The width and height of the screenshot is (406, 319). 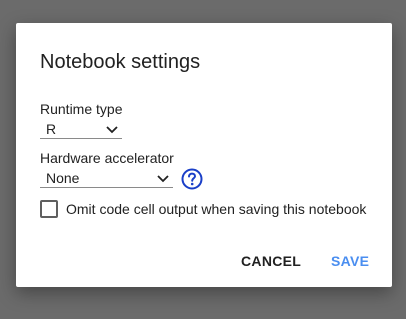 What do you see at coordinates (63, 178) in the screenshot?
I see `hardware-accelerator-value: None` at bounding box center [63, 178].